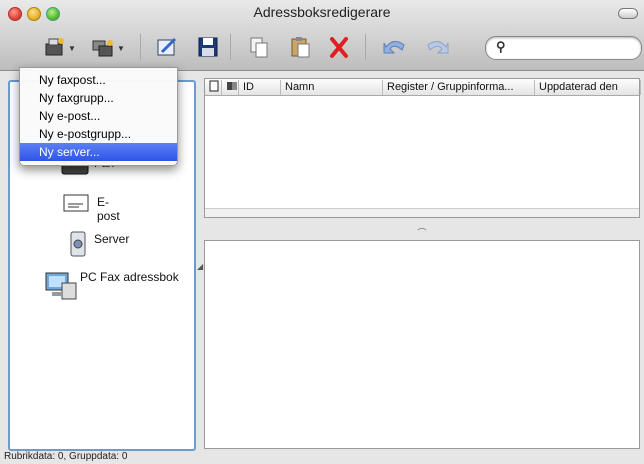  I want to click on status-bar-text: Rubrikdata: 0, Gruppdata: 0, so click(66, 456).